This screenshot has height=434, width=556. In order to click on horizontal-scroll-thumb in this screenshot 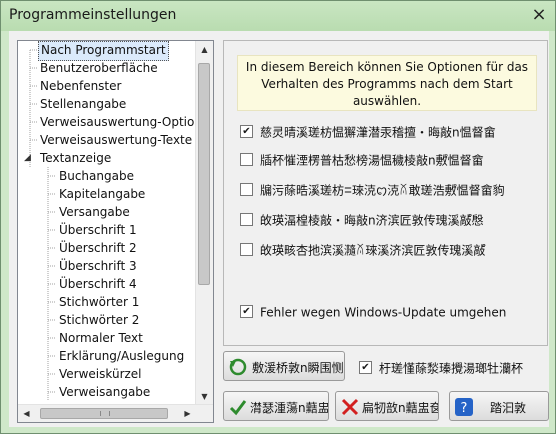, I will do `click(104, 413)`.